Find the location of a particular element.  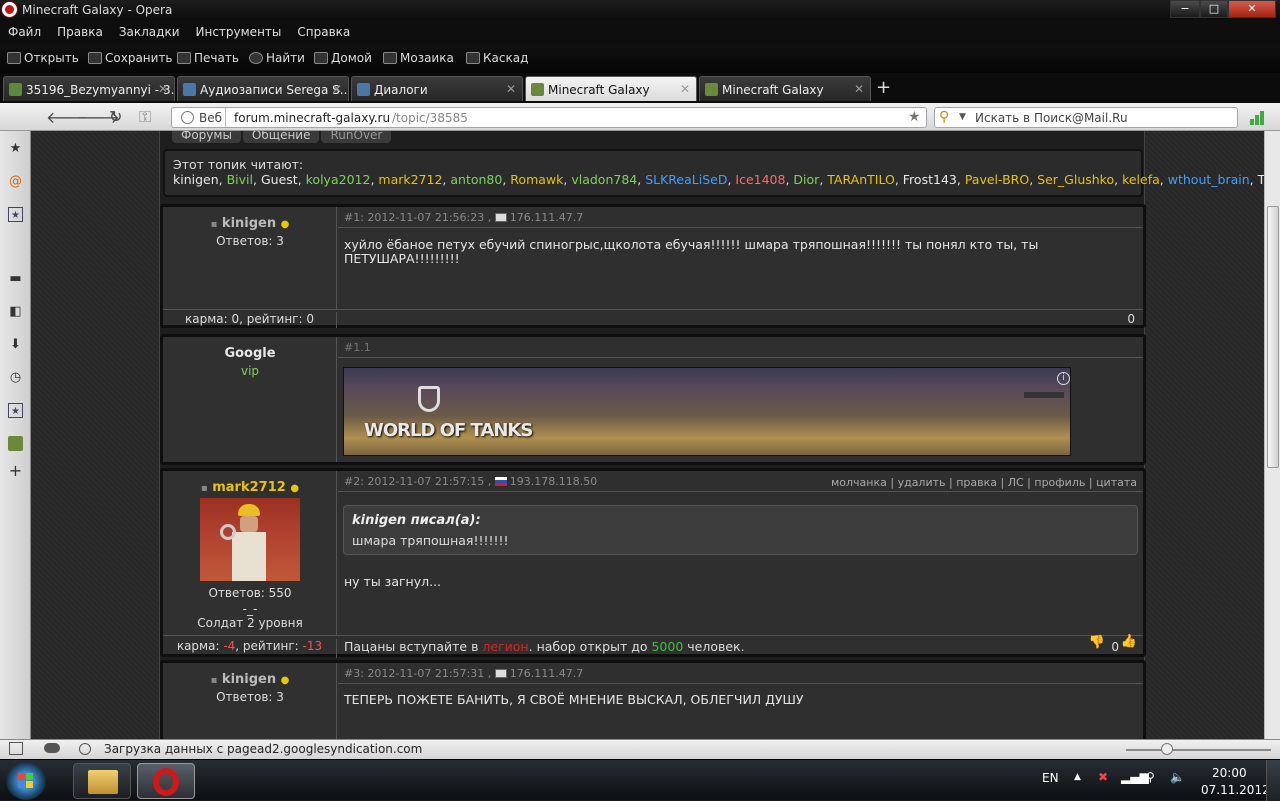

reader-user: TARAnTILO is located at coordinates (861, 179).